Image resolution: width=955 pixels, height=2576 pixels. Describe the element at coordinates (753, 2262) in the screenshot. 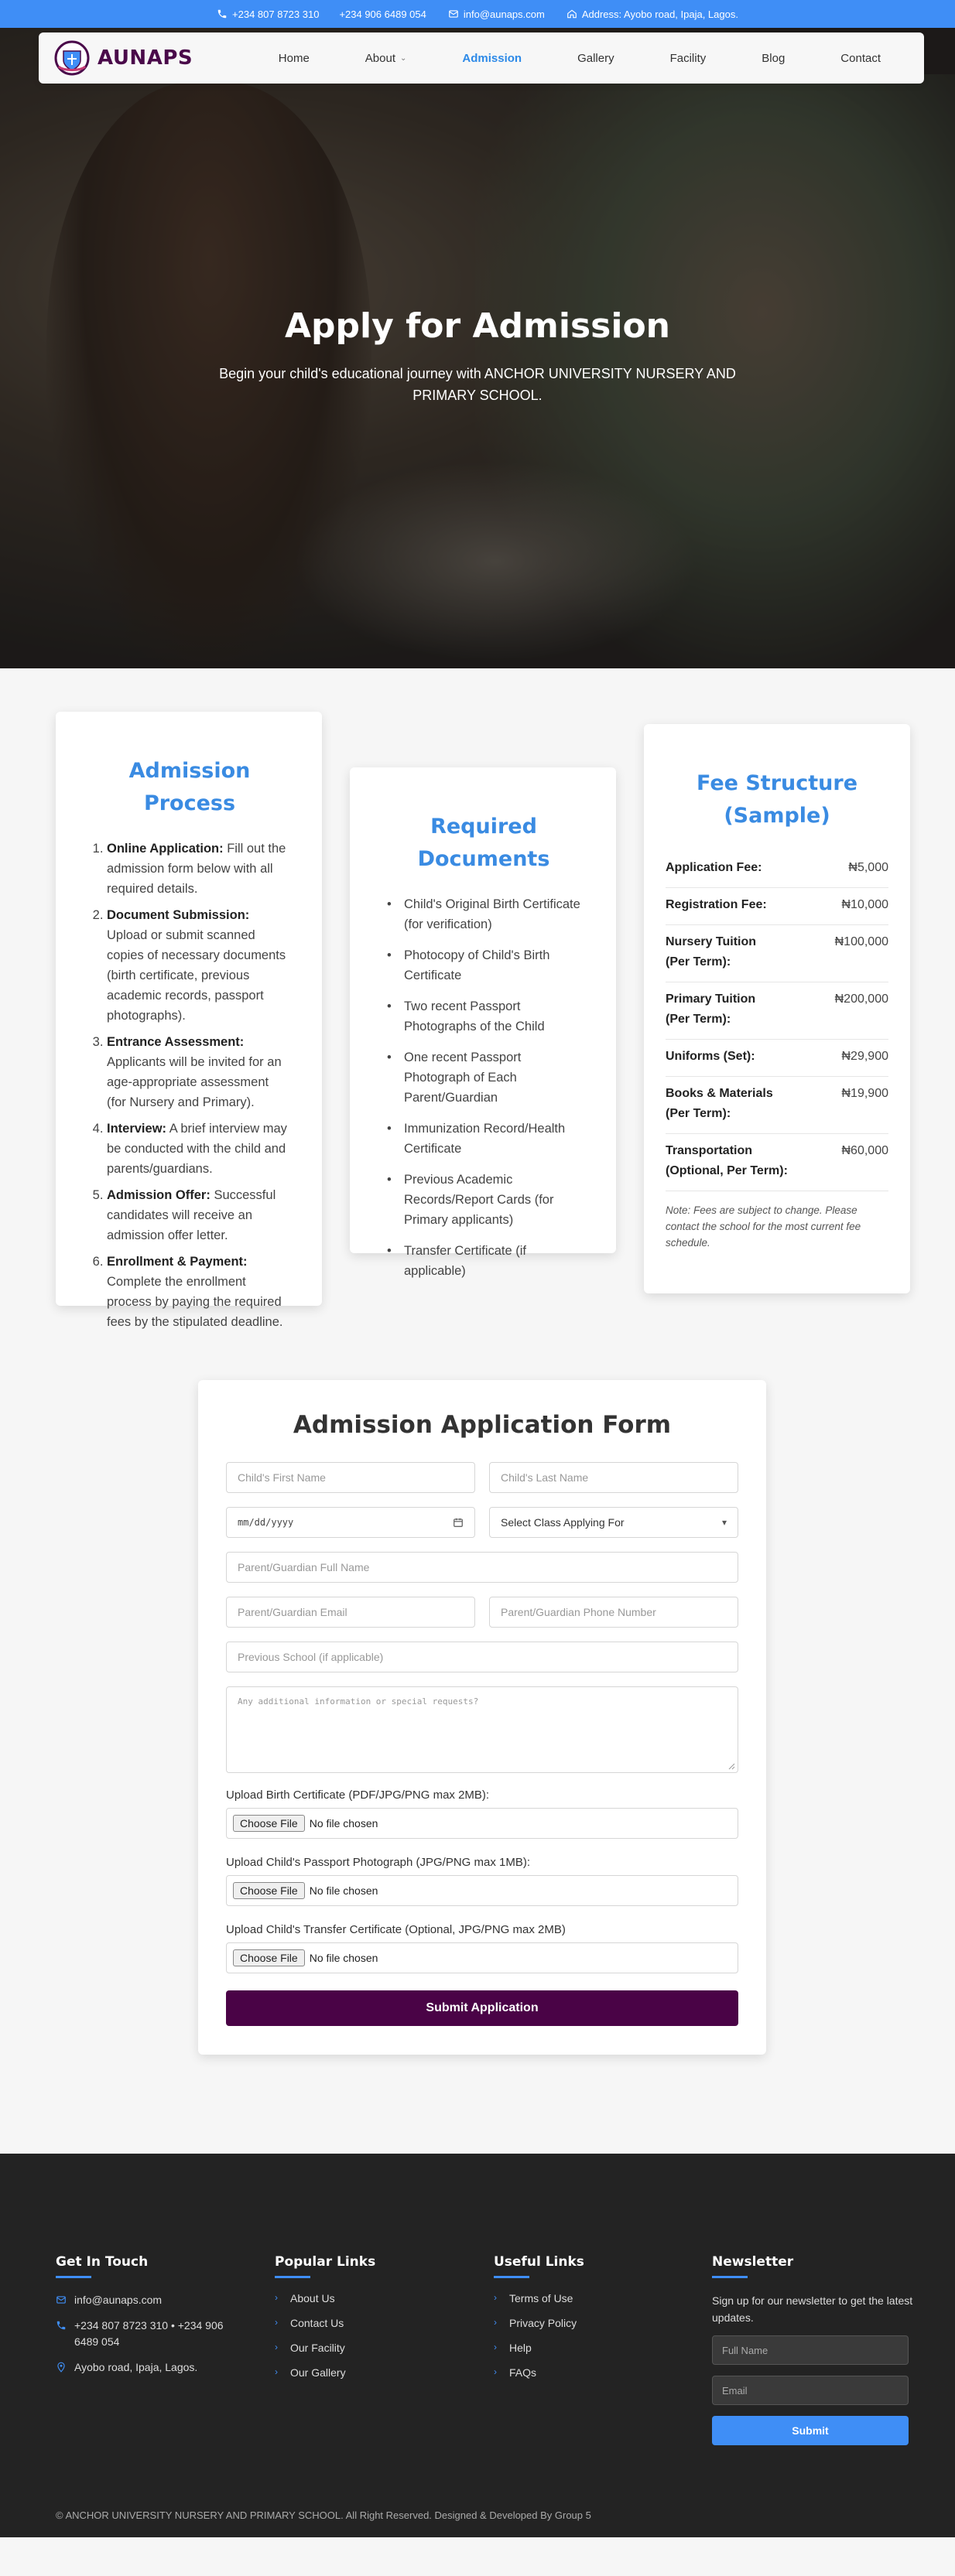

I see `footer-newsletter-title: Newsletter` at that location.